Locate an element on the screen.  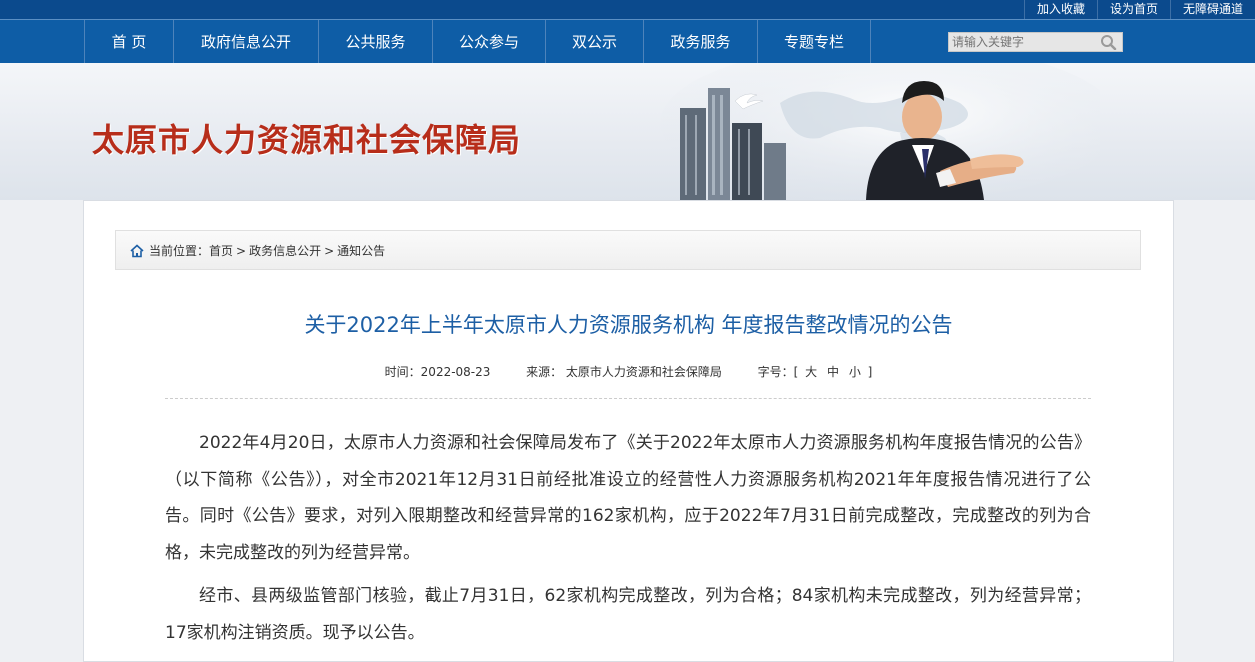
nav-items: 首 页 政府信息公开 公共服务 公众参与 双公示 政务服务 专题专栏 is located at coordinates (477, 42).